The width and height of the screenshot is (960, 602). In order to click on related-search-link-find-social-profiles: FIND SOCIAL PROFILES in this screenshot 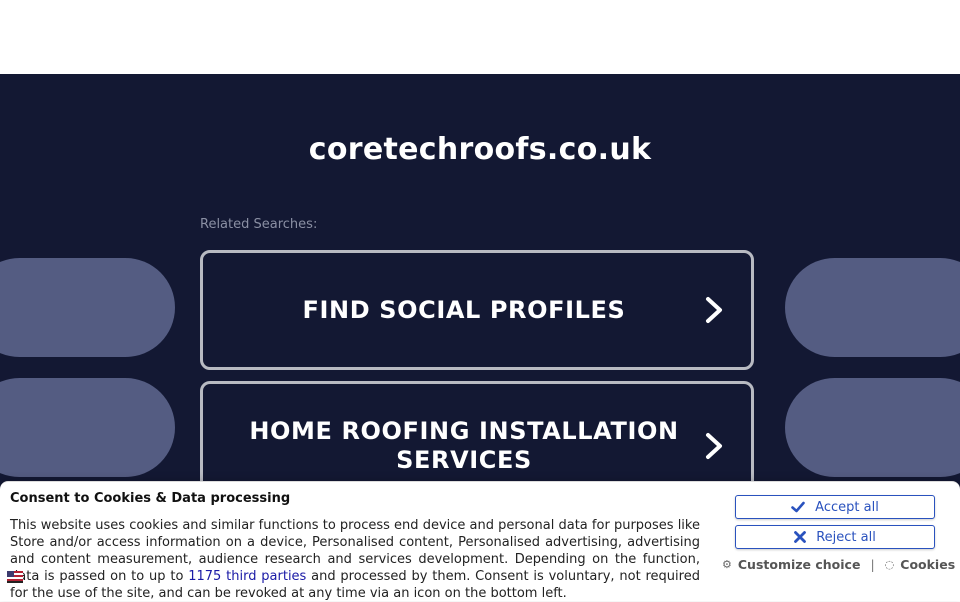, I will do `click(477, 310)`.